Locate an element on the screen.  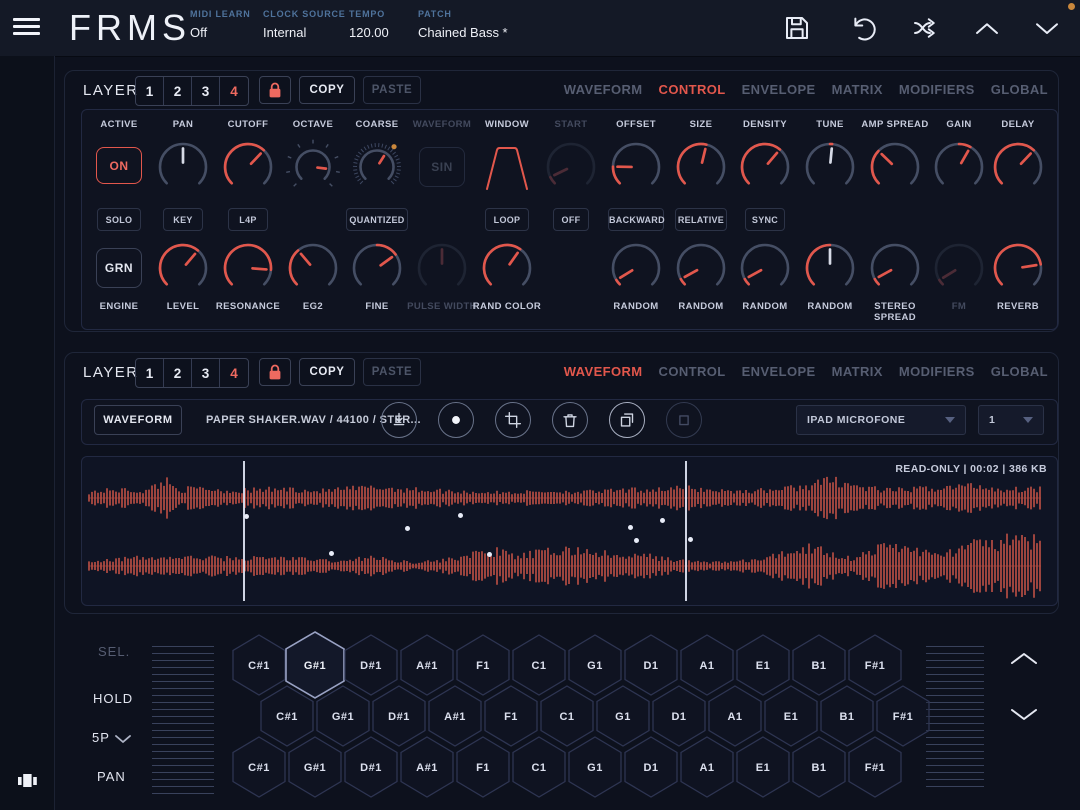
l4p-button: L4P is located at coordinates (248, 219).